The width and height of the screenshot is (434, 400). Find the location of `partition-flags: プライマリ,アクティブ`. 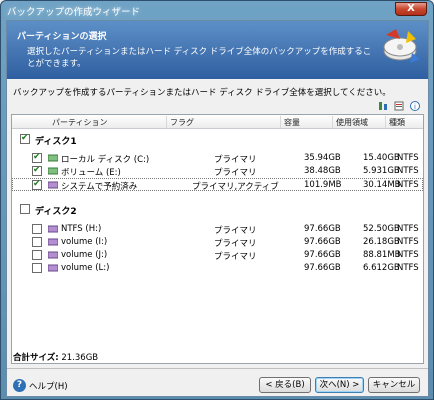

partition-flags: プライマリ,アクティブ is located at coordinates (235, 187).